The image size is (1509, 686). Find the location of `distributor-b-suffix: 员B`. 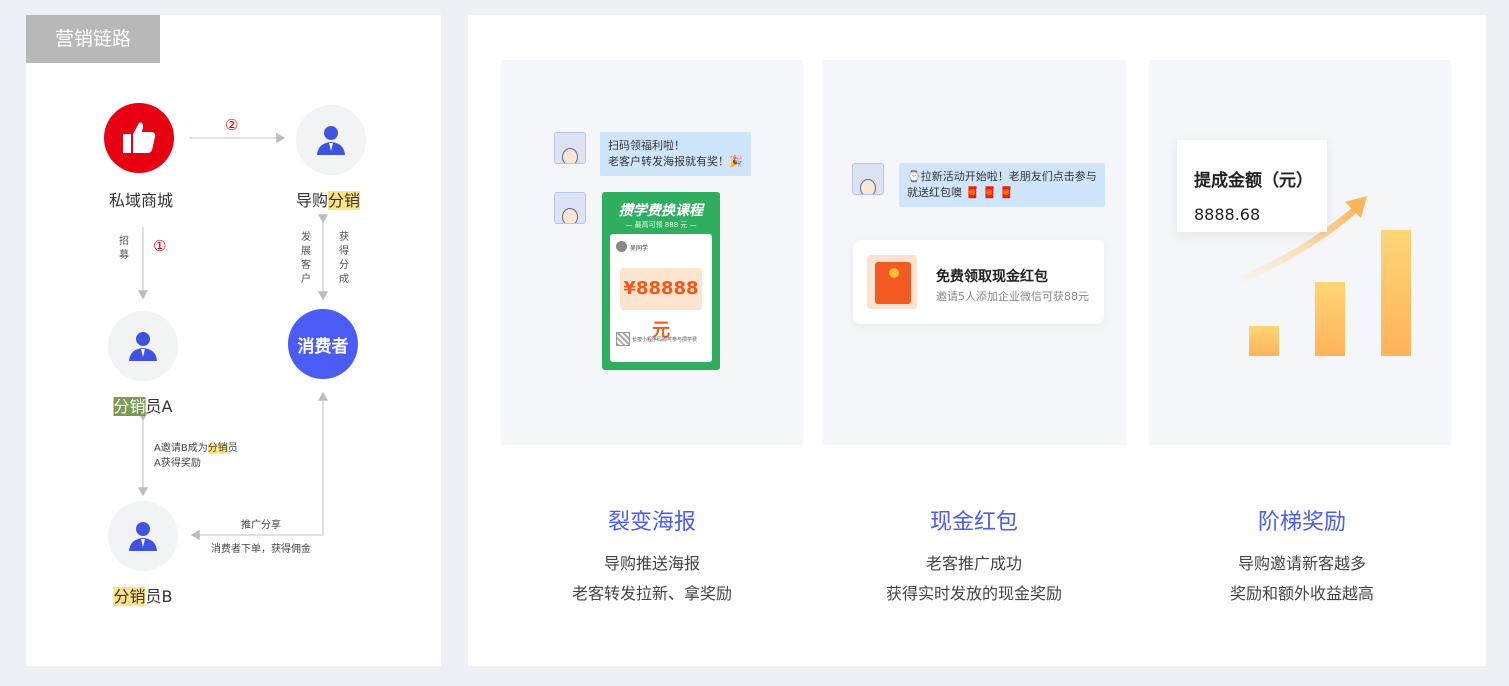

distributor-b-suffix: 员B is located at coordinates (159, 596).